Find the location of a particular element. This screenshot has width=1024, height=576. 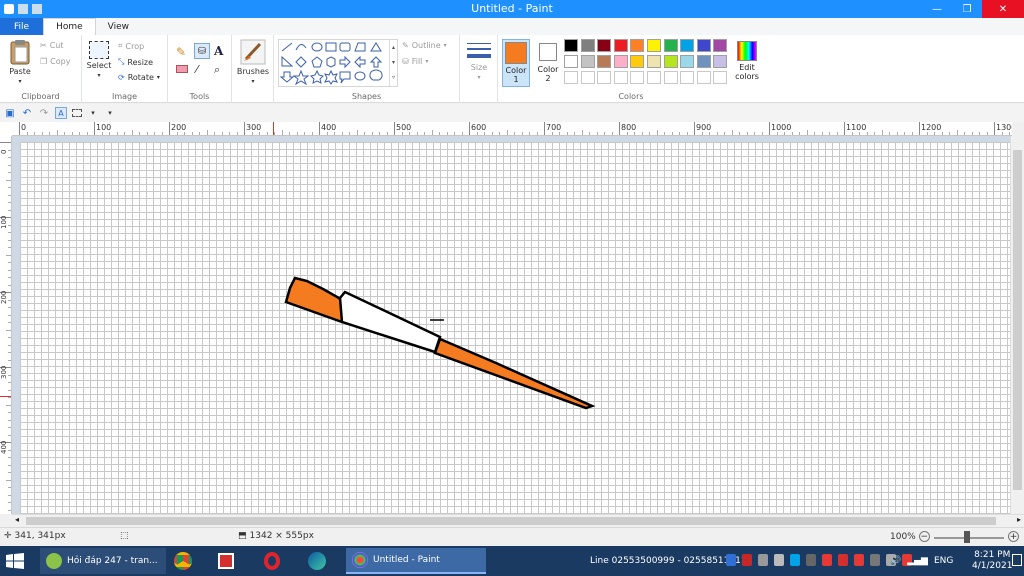

bluetooth-icon is located at coordinates (731, 560).